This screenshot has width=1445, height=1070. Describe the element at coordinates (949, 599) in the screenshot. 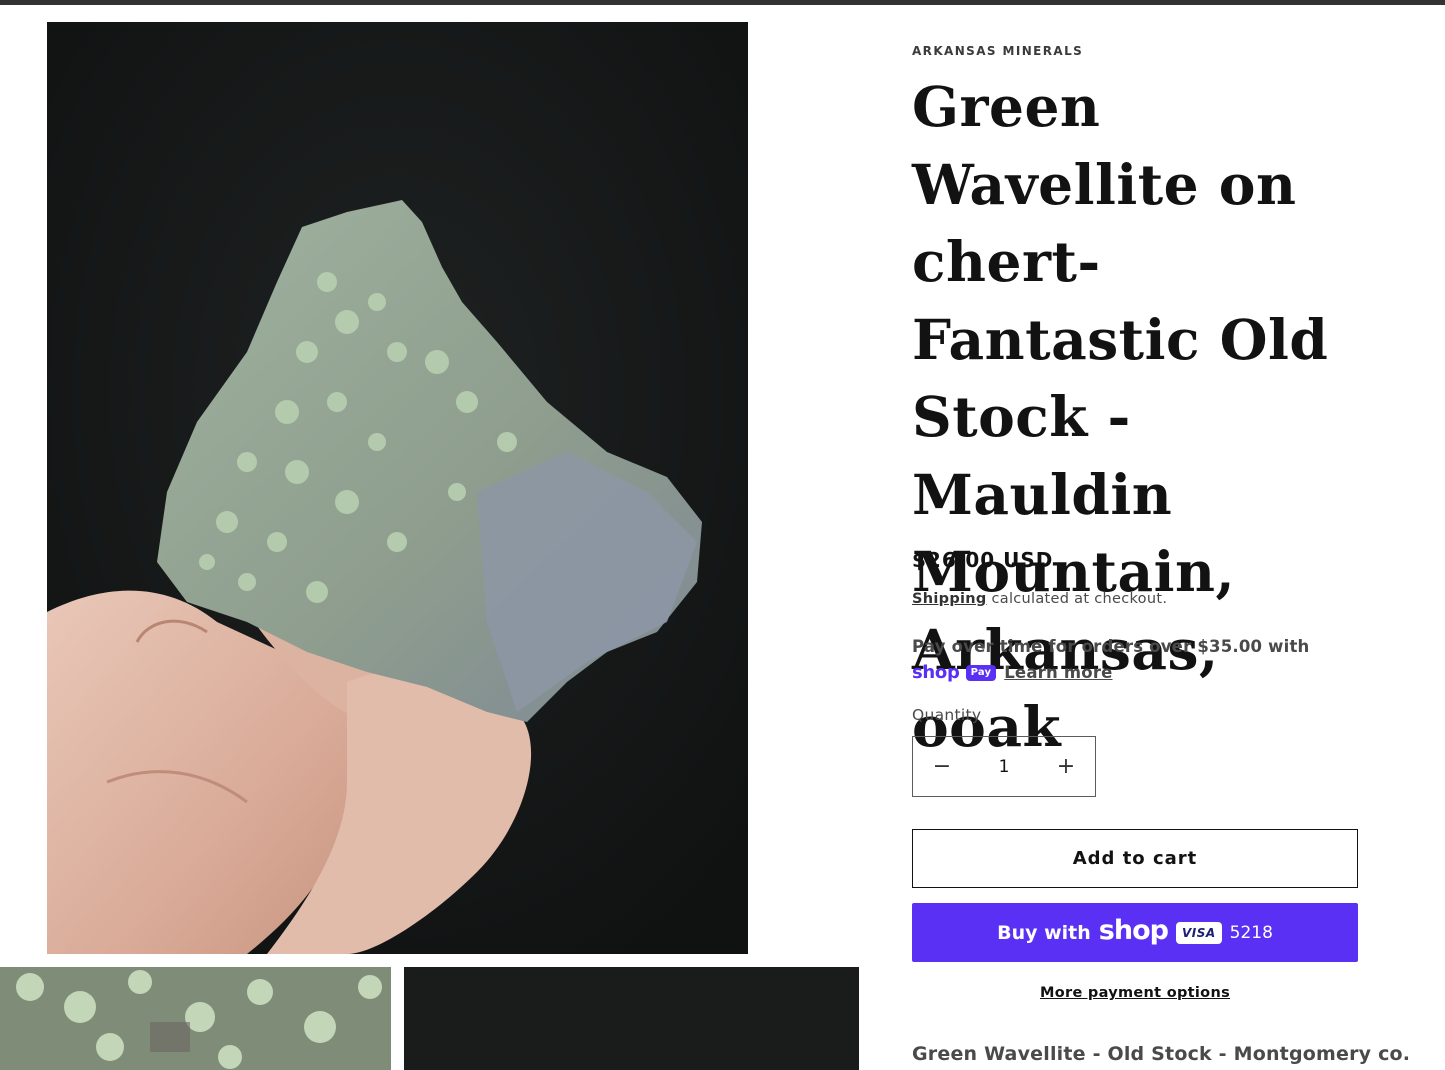

I see `shipping-link: Shipping` at that location.